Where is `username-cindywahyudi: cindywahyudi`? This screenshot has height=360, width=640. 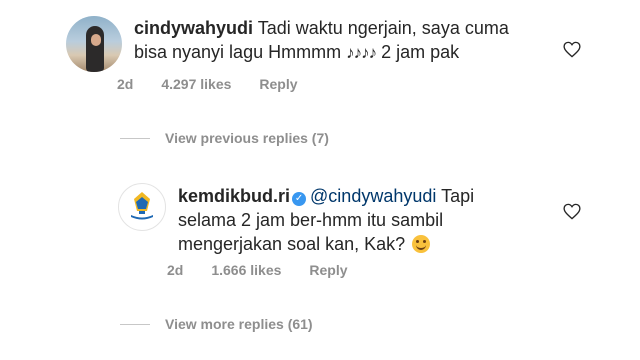 username-cindywahyudi: cindywahyudi is located at coordinates (193, 28).